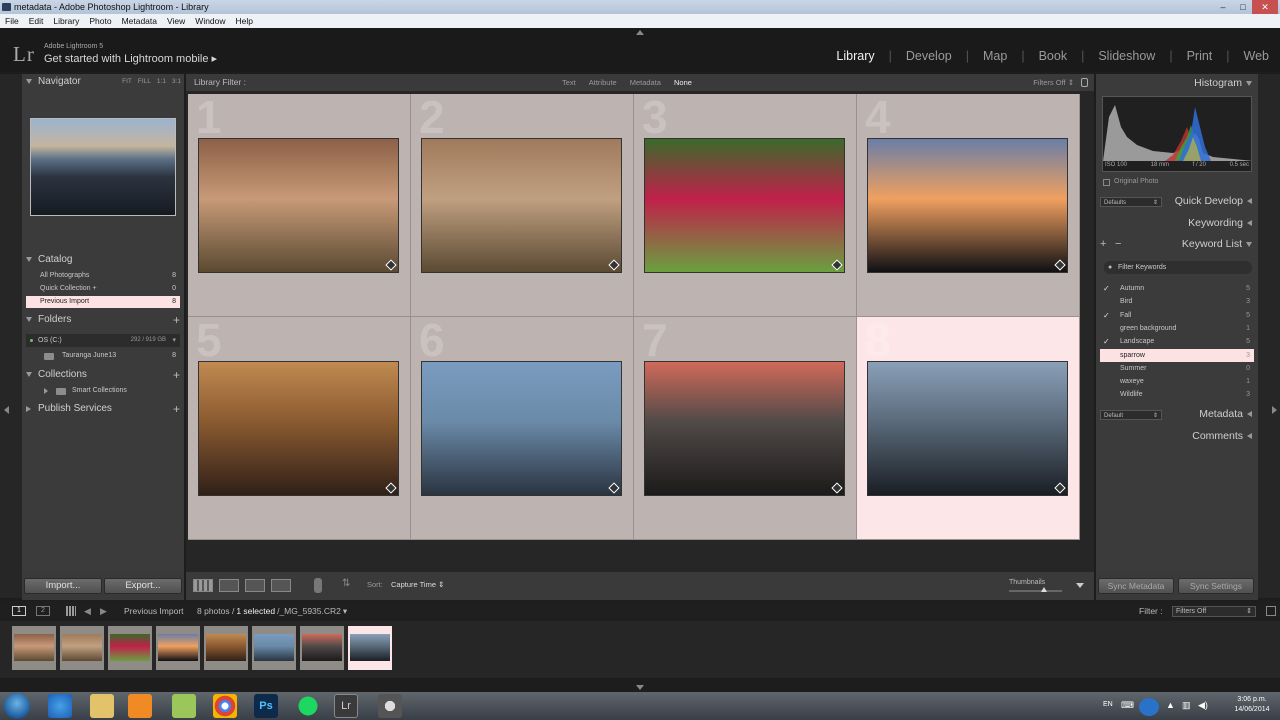 This screenshot has width=1280, height=720. I want to click on keyword-row: green background 1, so click(1177, 328).